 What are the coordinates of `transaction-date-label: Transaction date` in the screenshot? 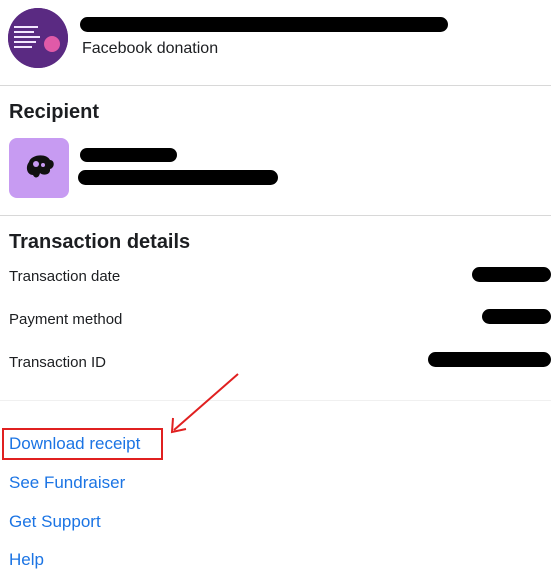 It's located at (65, 276).